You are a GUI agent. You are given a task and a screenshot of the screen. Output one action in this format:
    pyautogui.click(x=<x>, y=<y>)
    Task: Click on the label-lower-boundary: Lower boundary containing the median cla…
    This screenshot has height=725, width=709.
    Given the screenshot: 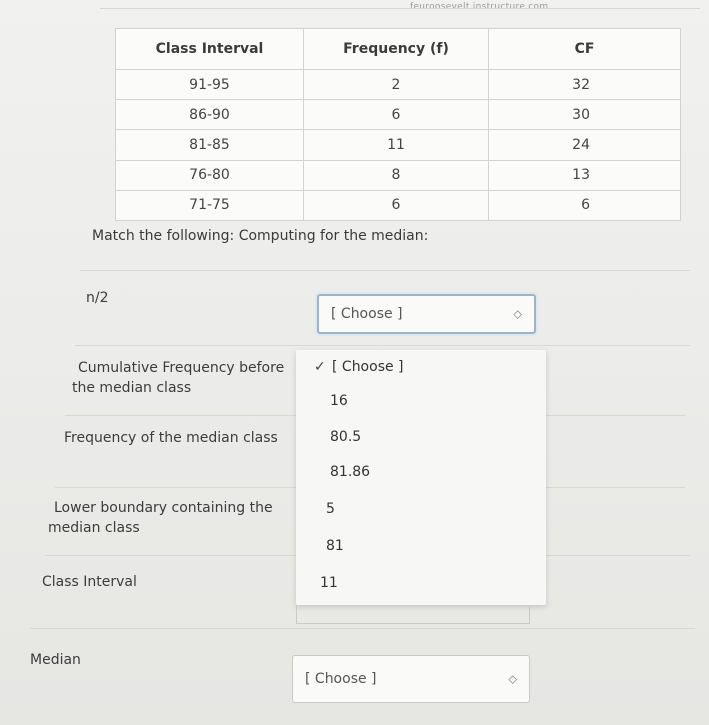 What is the action you would take?
    pyautogui.click(x=160, y=518)
    